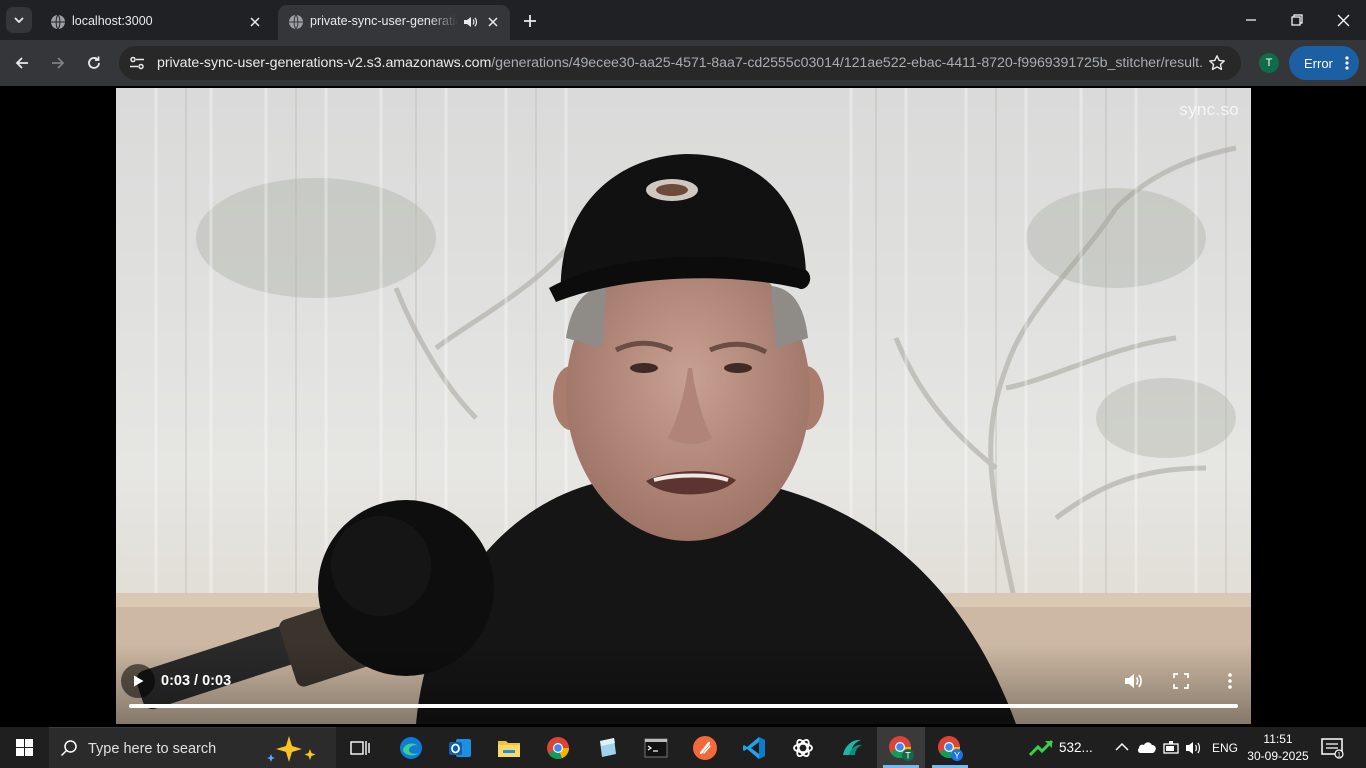  Describe the element at coordinates (1122, 747) in the screenshot. I see `chevron-up-icon` at that location.